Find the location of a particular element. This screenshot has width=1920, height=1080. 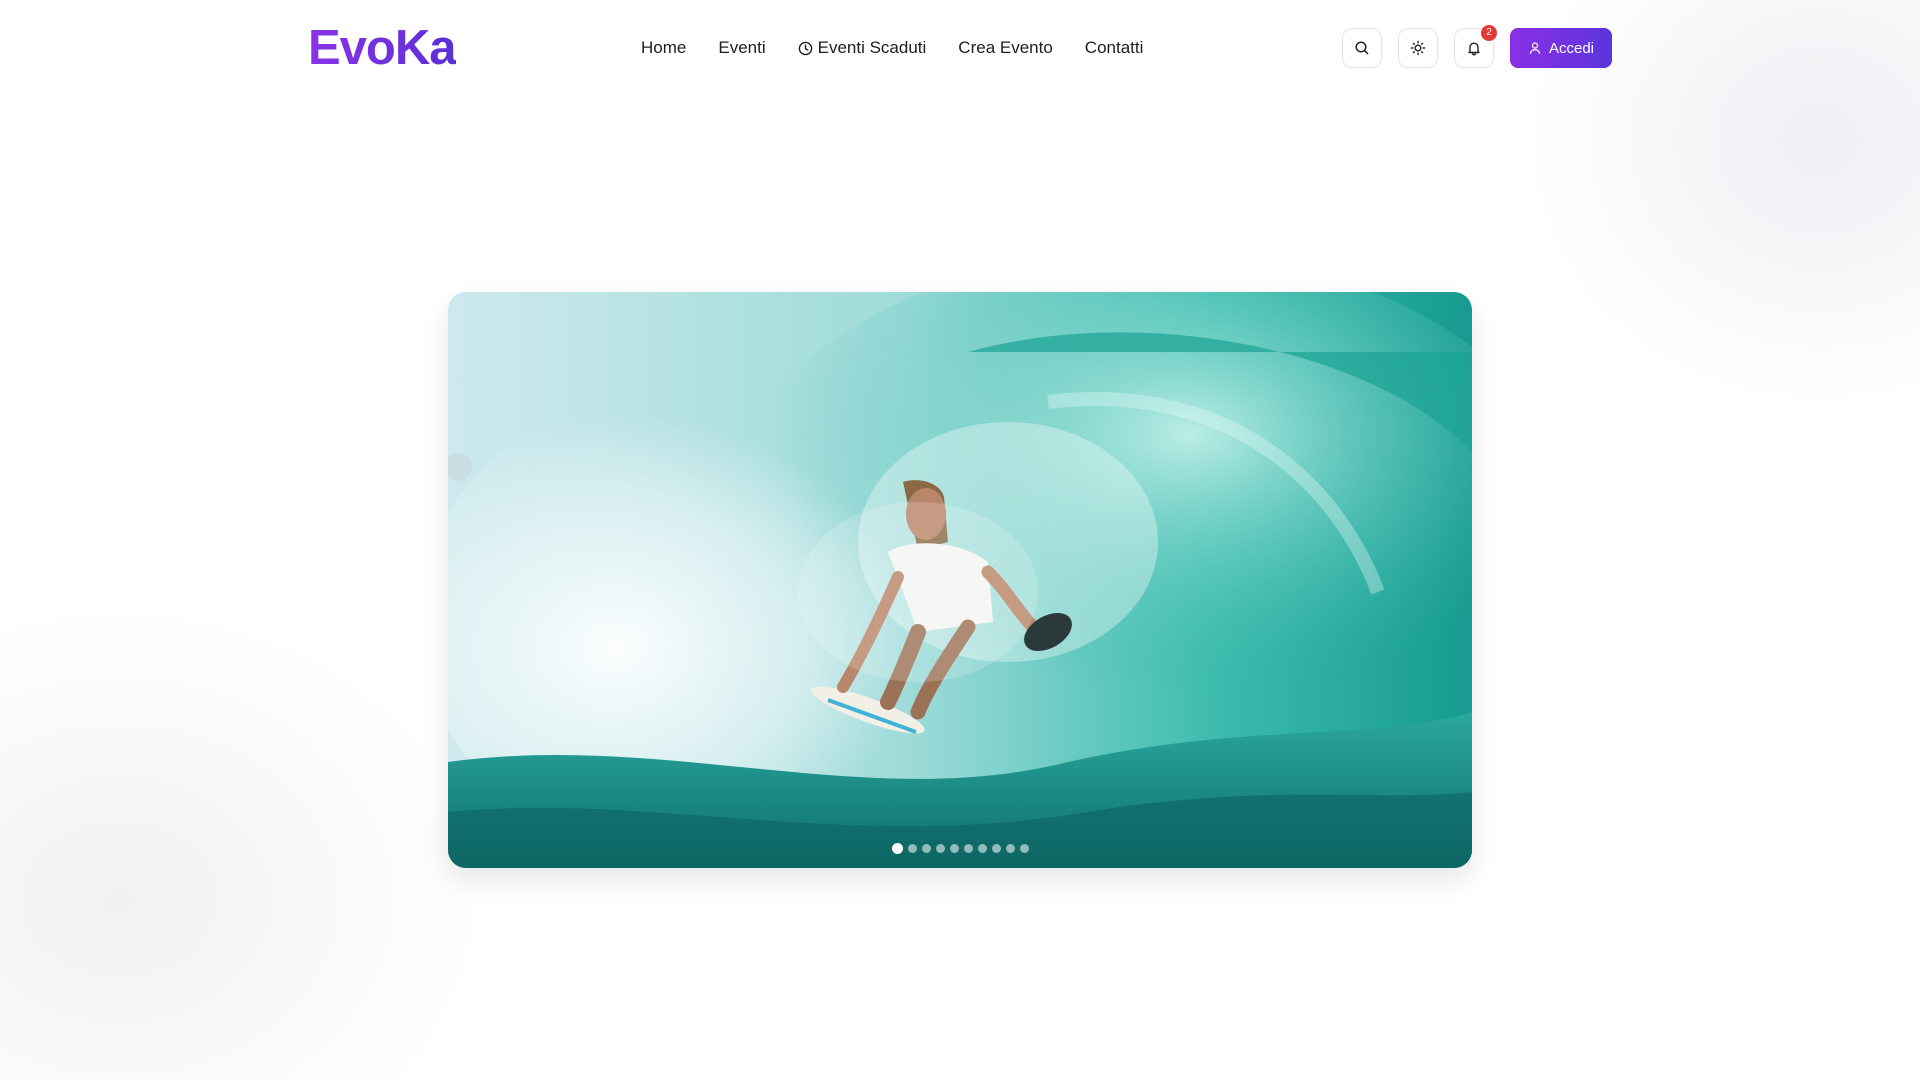

nav-item-label: Eventi is located at coordinates (742, 47).